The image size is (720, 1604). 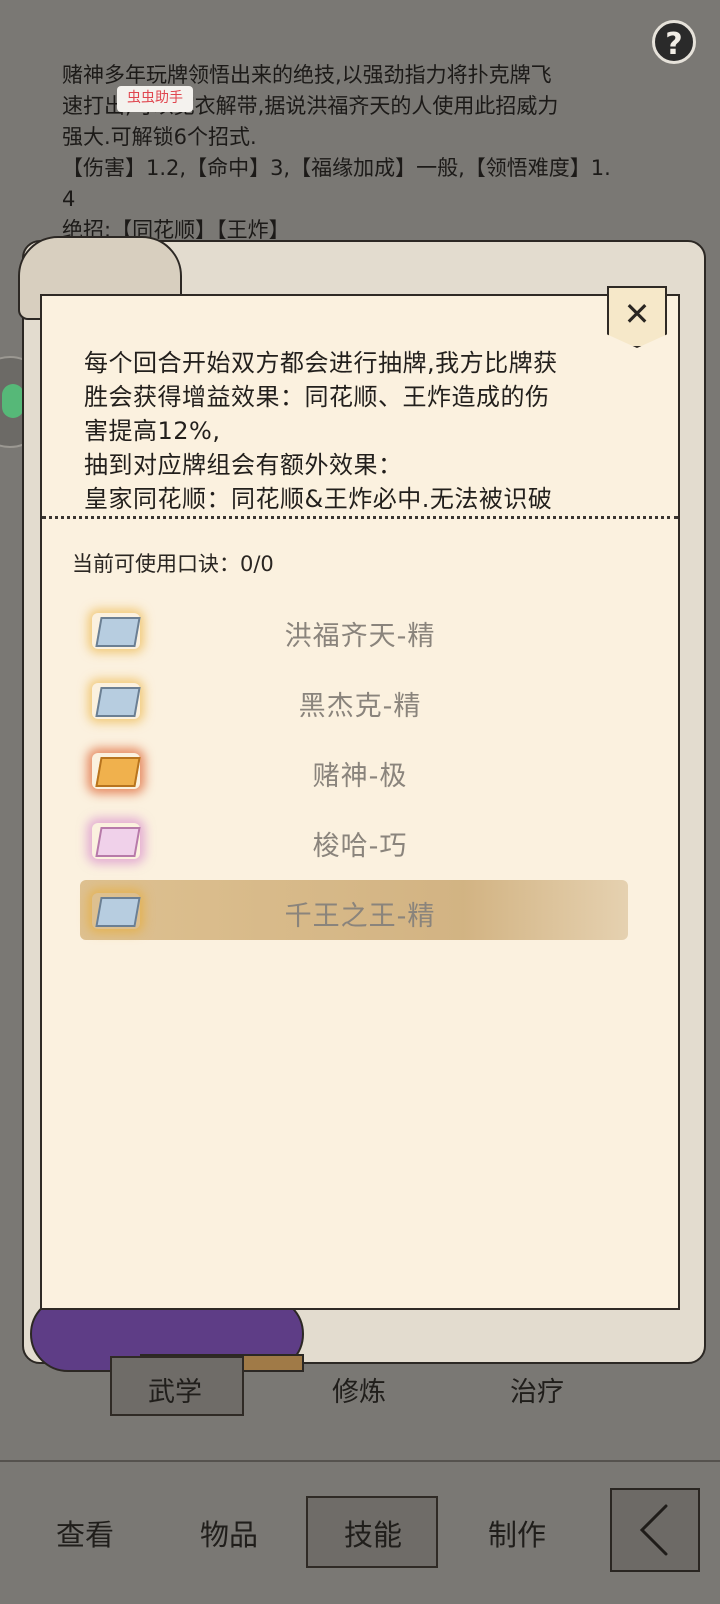 I want to click on effect-line: 皇家同花顺：同花顺&王炸必中.无法被识破, so click(x=318, y=499).